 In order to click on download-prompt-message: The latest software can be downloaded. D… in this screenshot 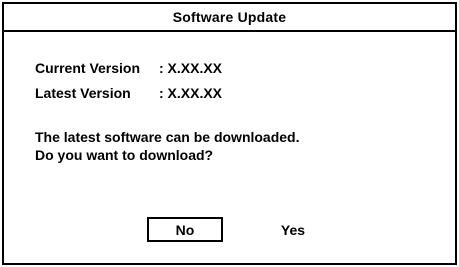, I will do `click(167, 146)`.